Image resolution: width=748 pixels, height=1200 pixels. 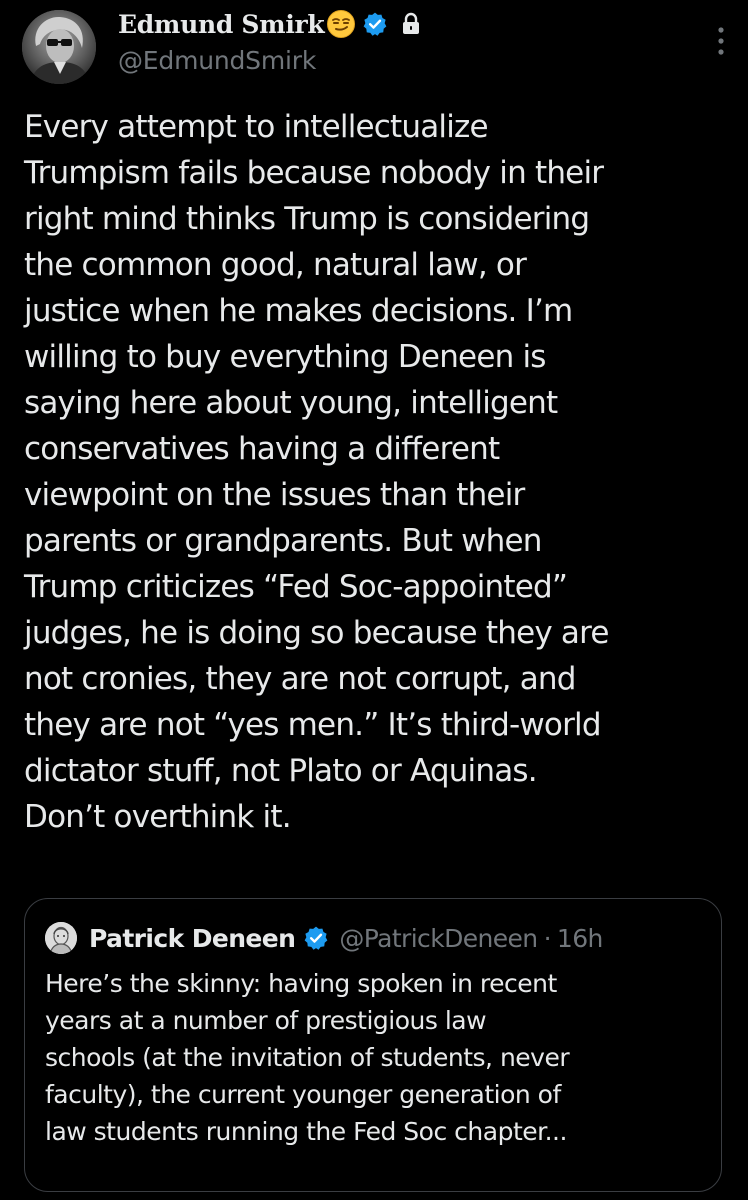 I want to click on post-header: Edmund Smirk @EdmundSmirk, so click(x=403, y=40).